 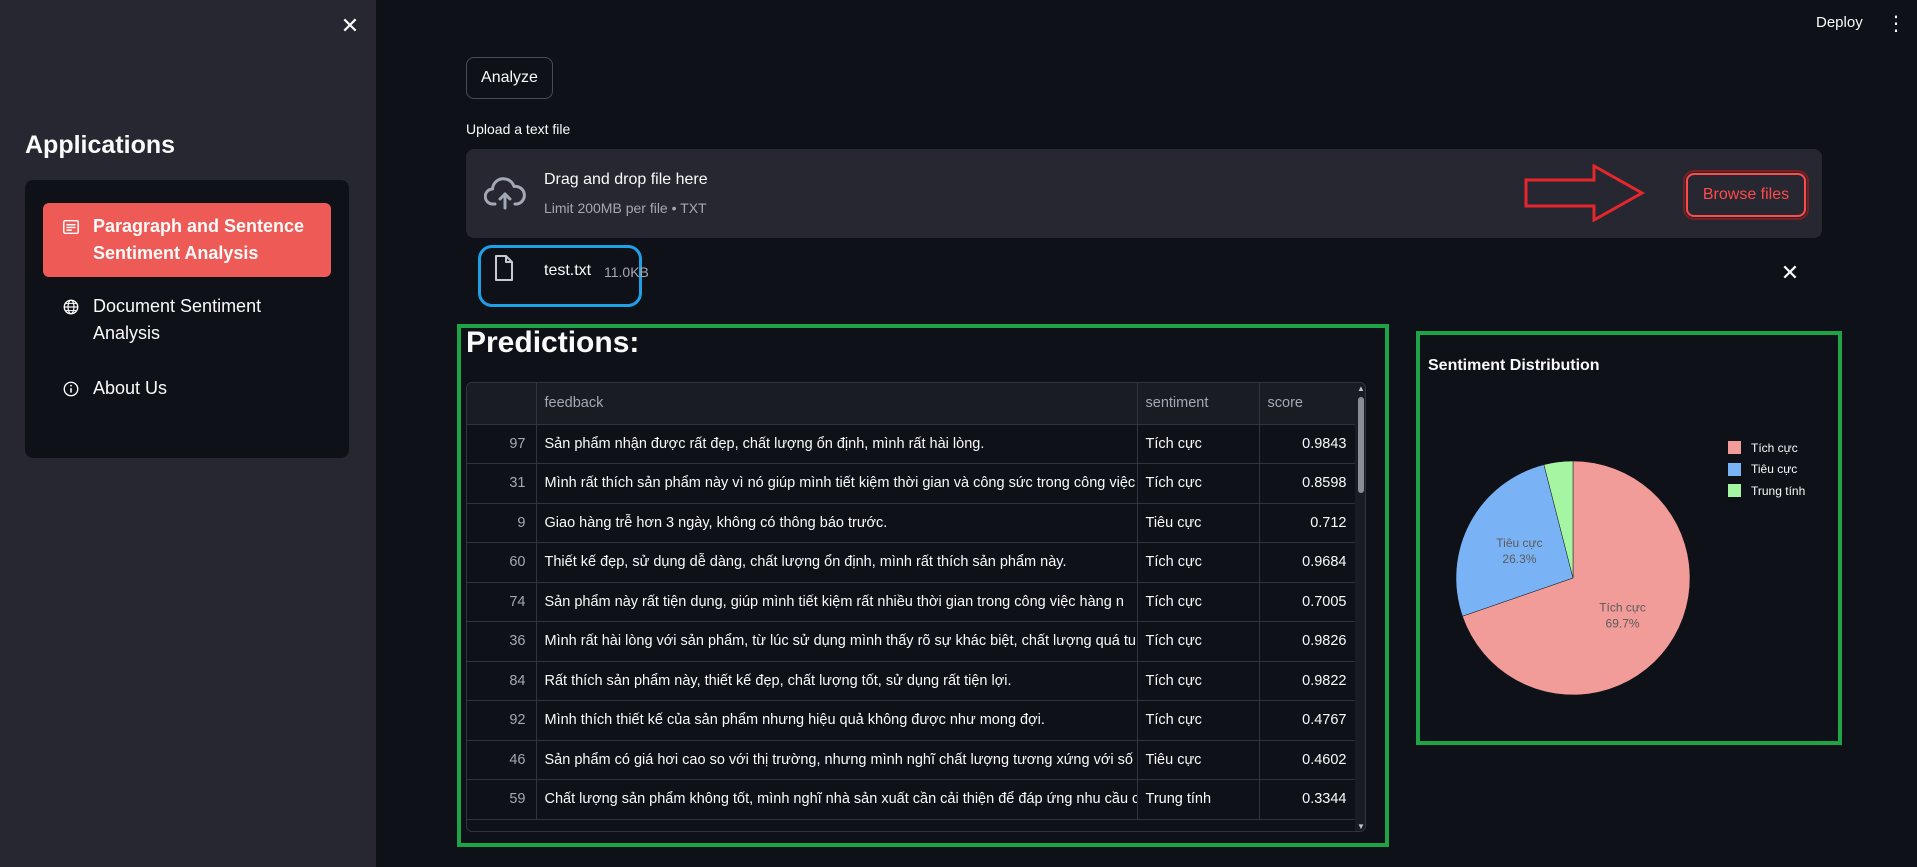 I want to click on info-icon, so click(x=71, y=389).